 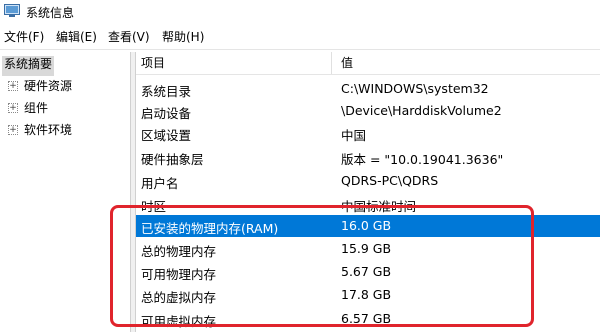 I want to click on menu-divider, so click(x=300, y=49).